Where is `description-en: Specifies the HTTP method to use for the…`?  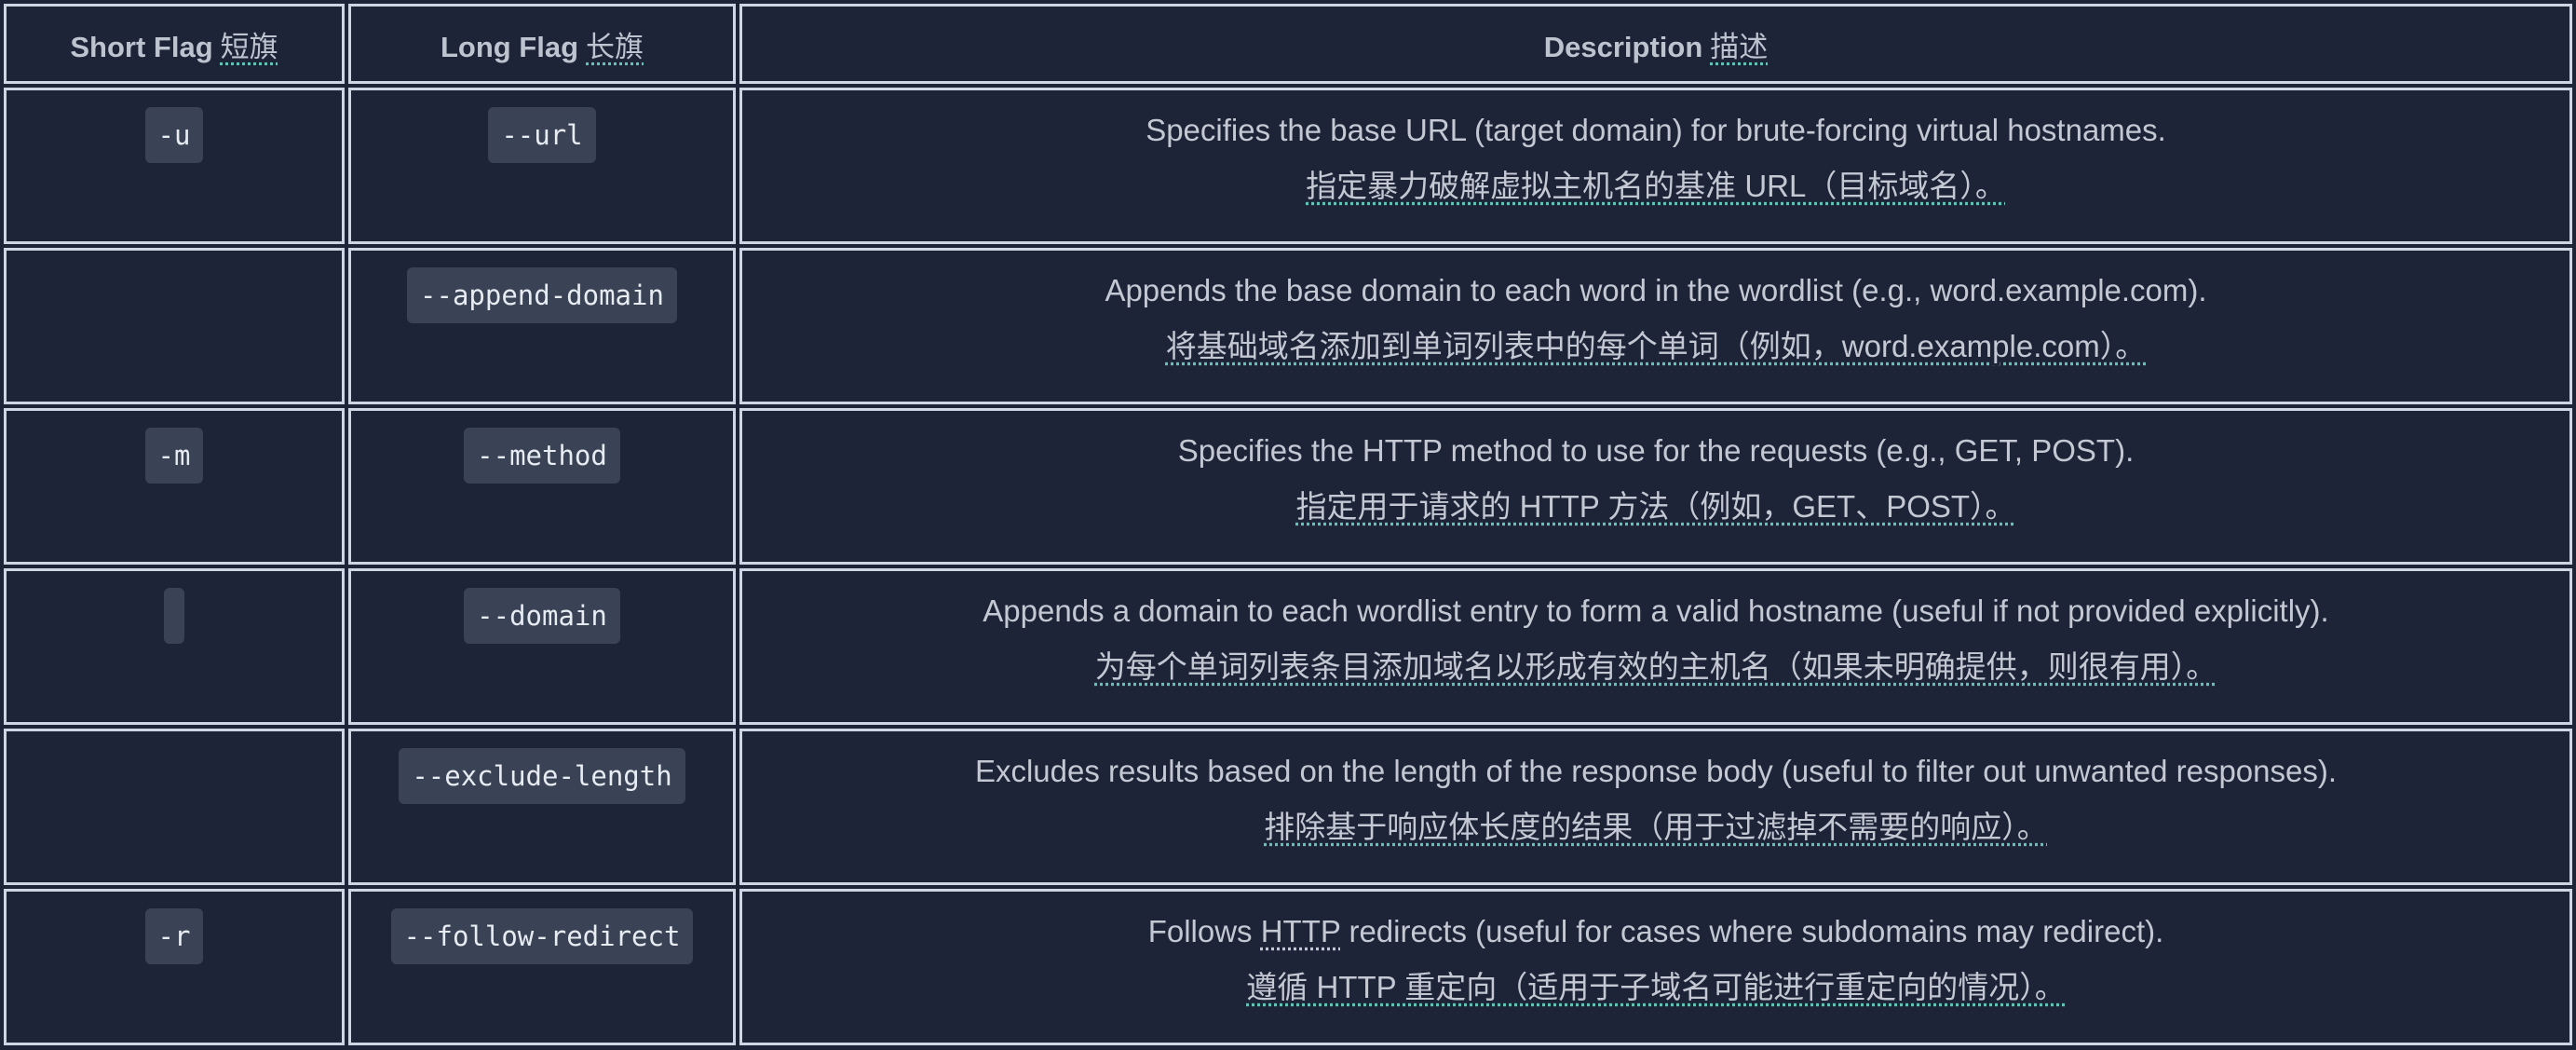 description-en: Specifies the HTTP method to use for the… is located at coordinates (1656, 450).